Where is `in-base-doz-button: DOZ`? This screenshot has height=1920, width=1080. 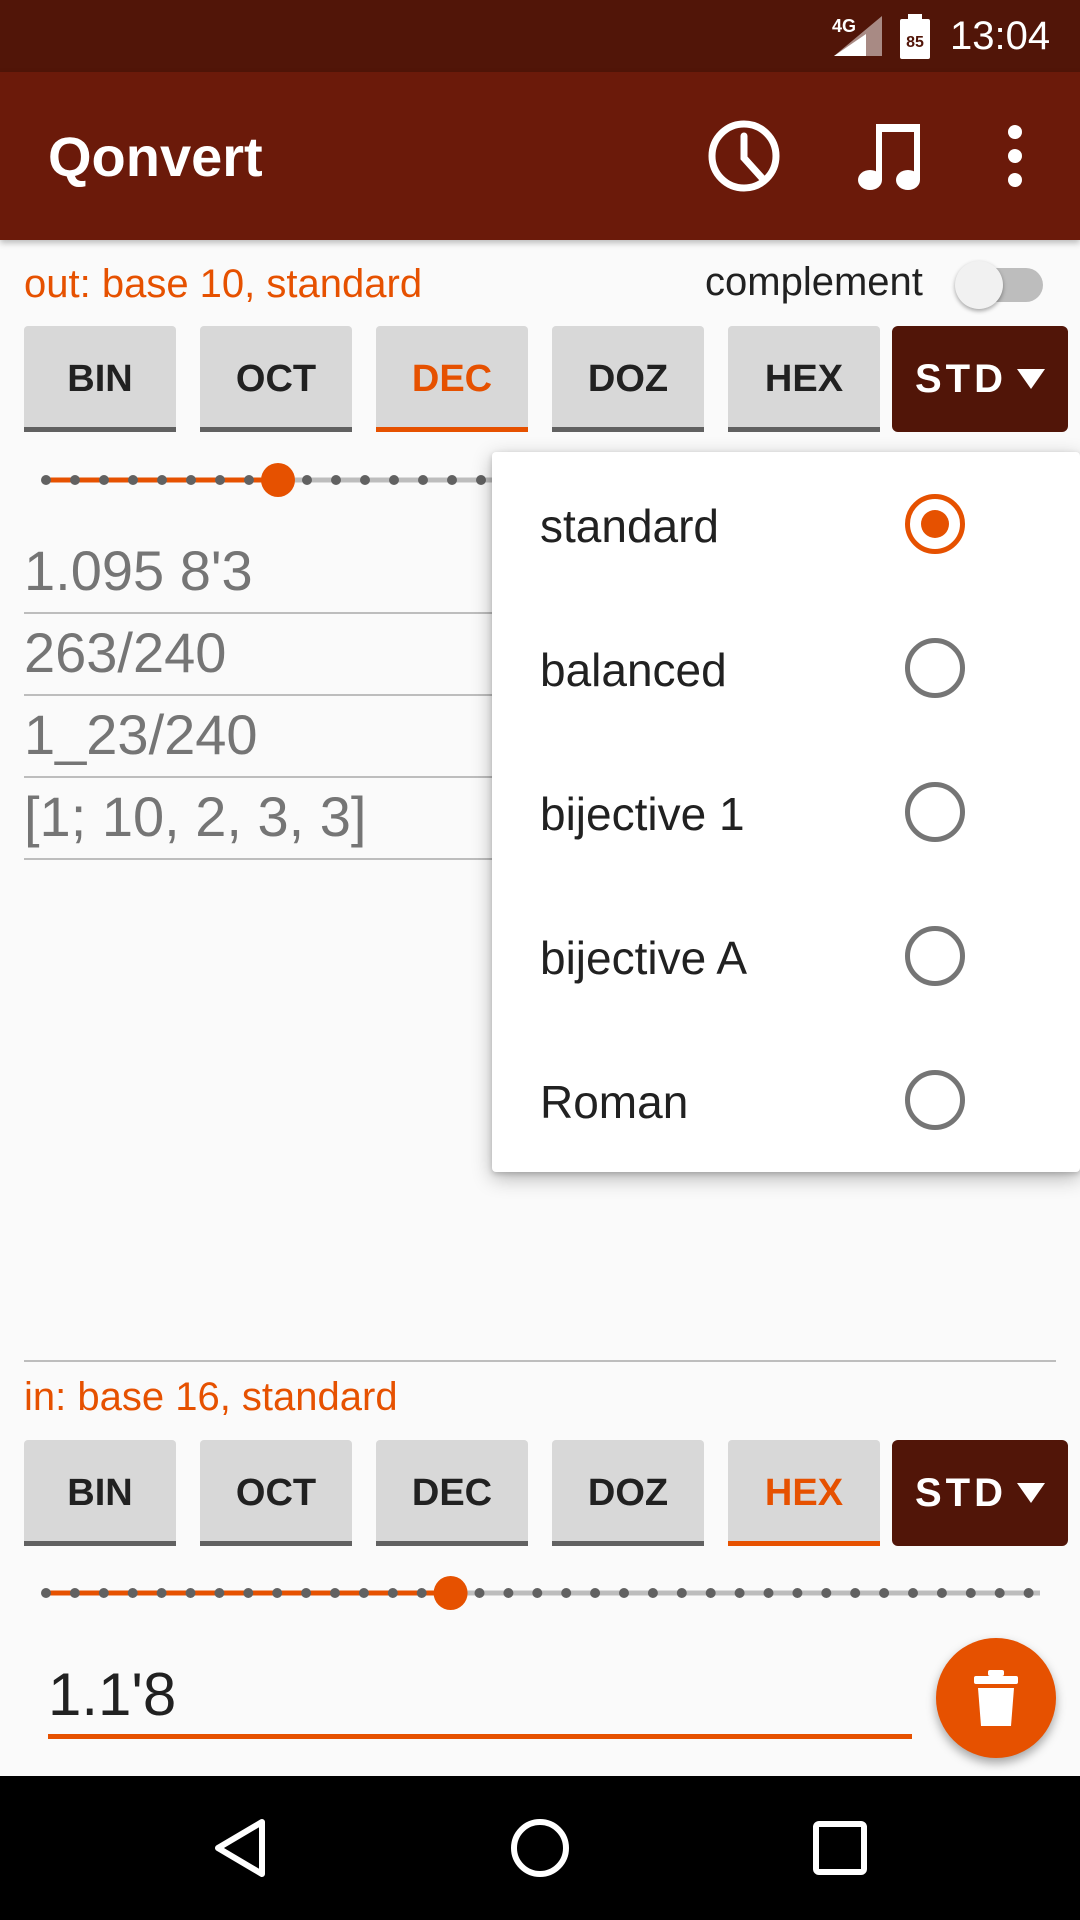
in-base-doz-button: DOZ is located at coordinates (628, 1493).